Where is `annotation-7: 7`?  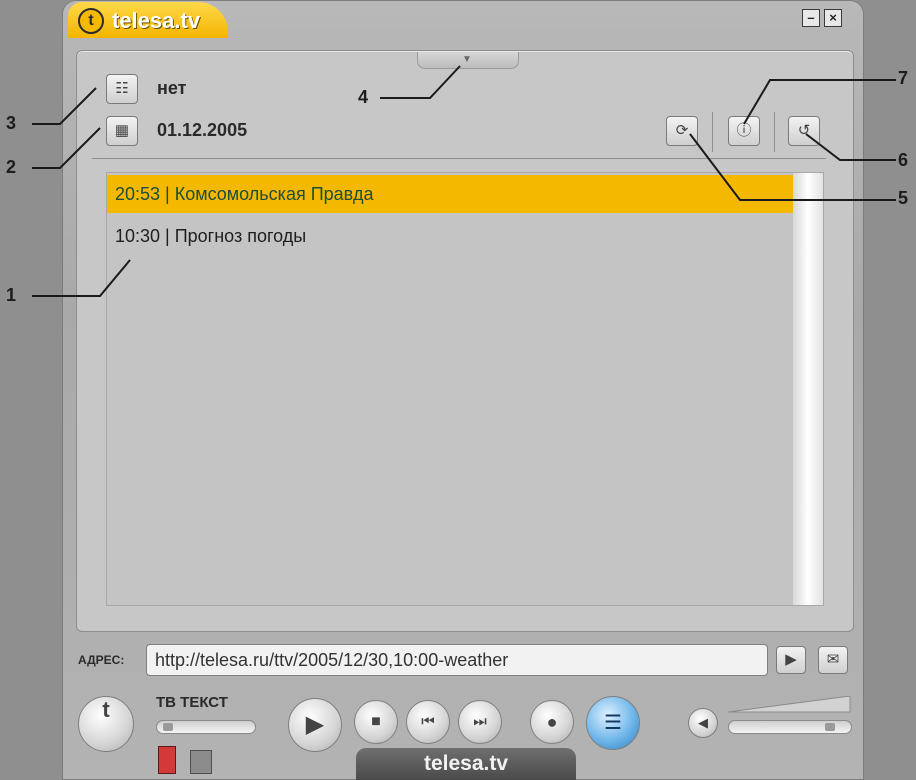
annotation-7: 7 is located at coordinates (903, 78).